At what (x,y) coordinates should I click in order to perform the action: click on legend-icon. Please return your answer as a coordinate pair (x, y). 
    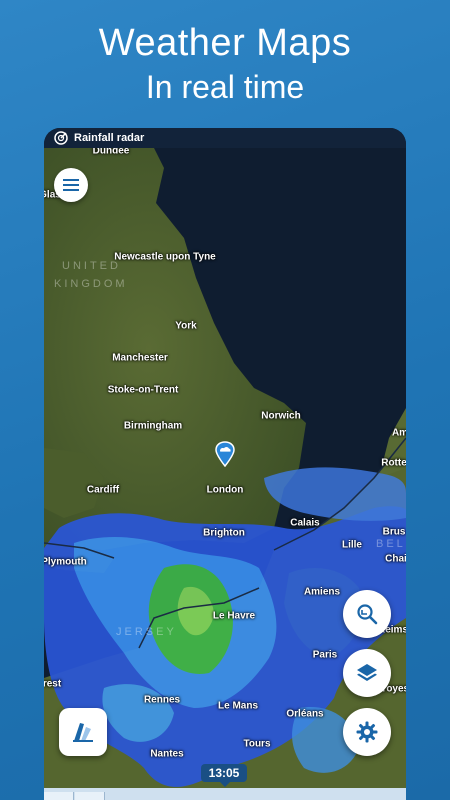
    Looking at the image, I should click on (83, 732).